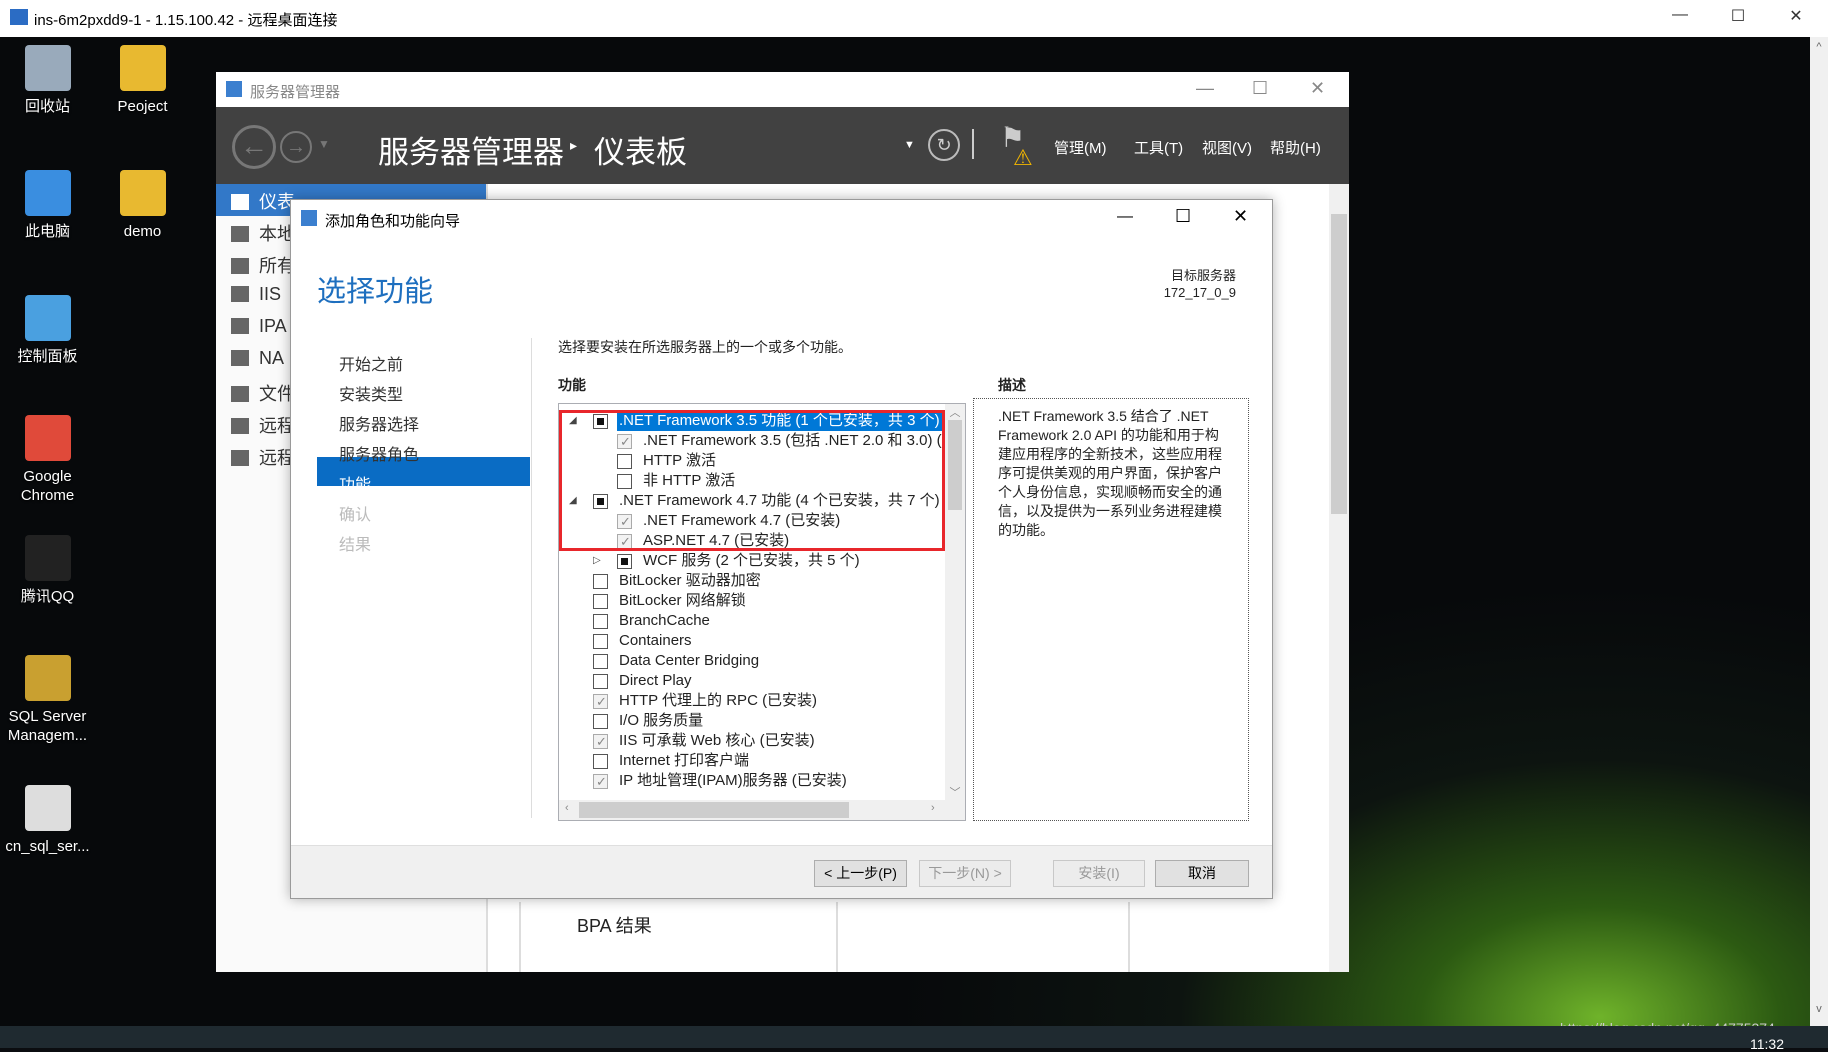 This screenshot has width=1828, height=1052. What do you see at coordinates (263, 201) in the screenshot?
I see `sm-sidebar-item: 仪表` at bounding box center [263, 201].